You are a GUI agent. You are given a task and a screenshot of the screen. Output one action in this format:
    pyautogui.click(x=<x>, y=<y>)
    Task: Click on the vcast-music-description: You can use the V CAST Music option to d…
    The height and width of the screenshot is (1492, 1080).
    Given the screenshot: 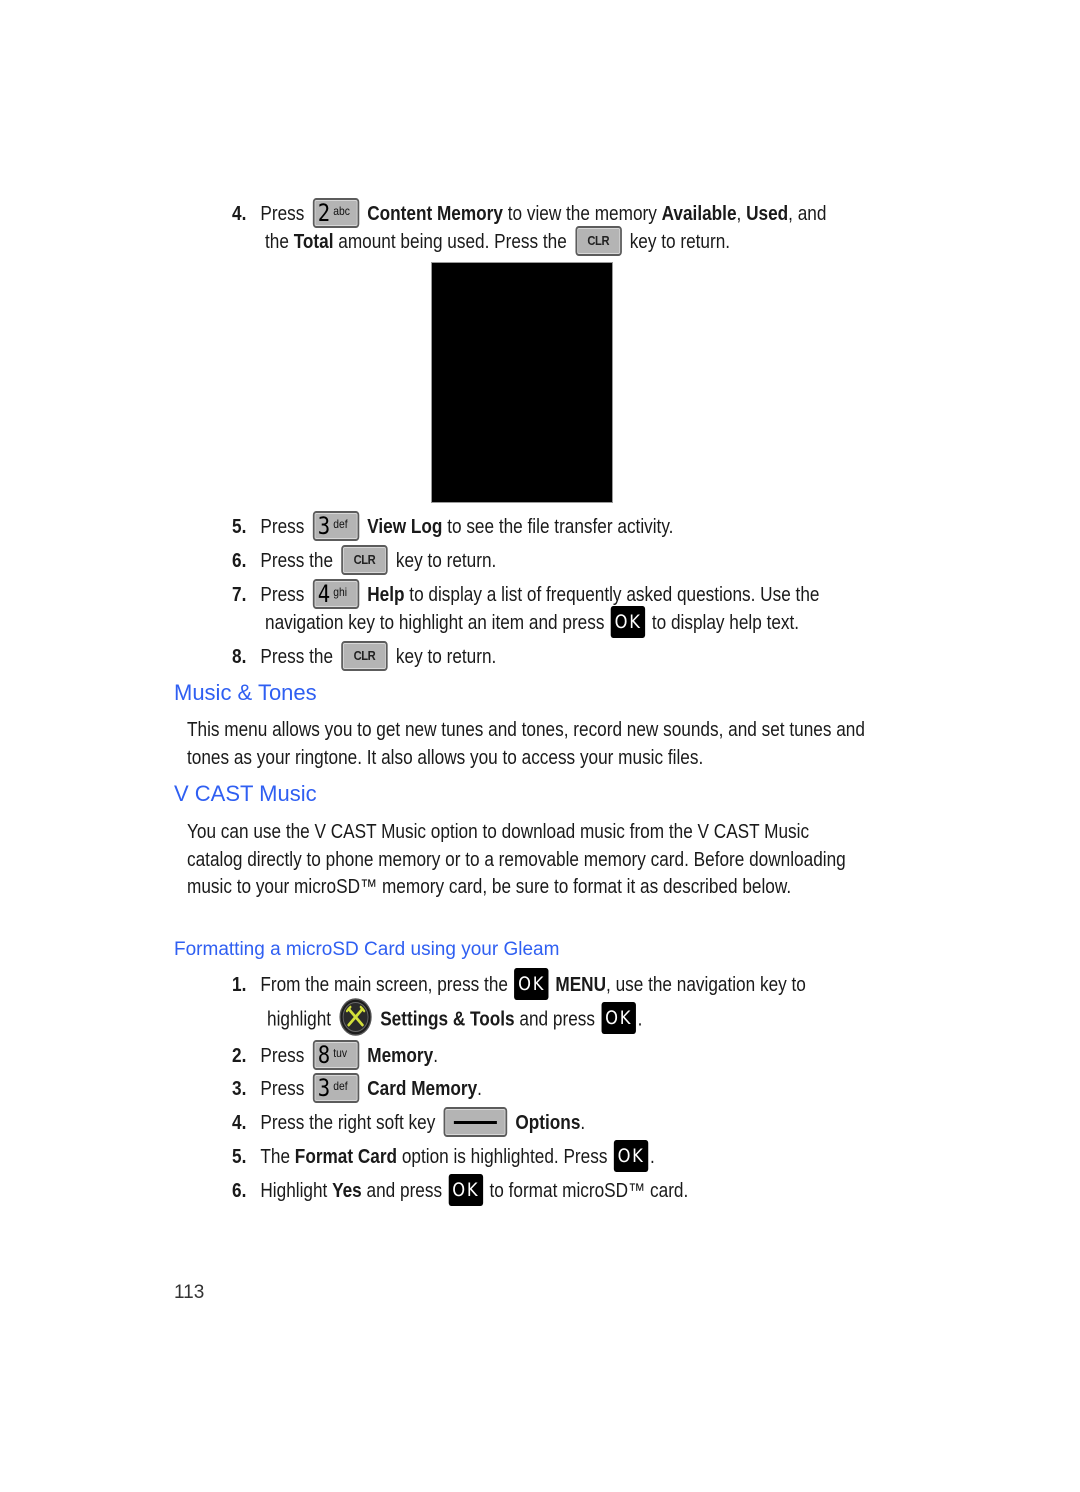 What is the action you would take?
    pyautogui.click(x=516, y=860)
    